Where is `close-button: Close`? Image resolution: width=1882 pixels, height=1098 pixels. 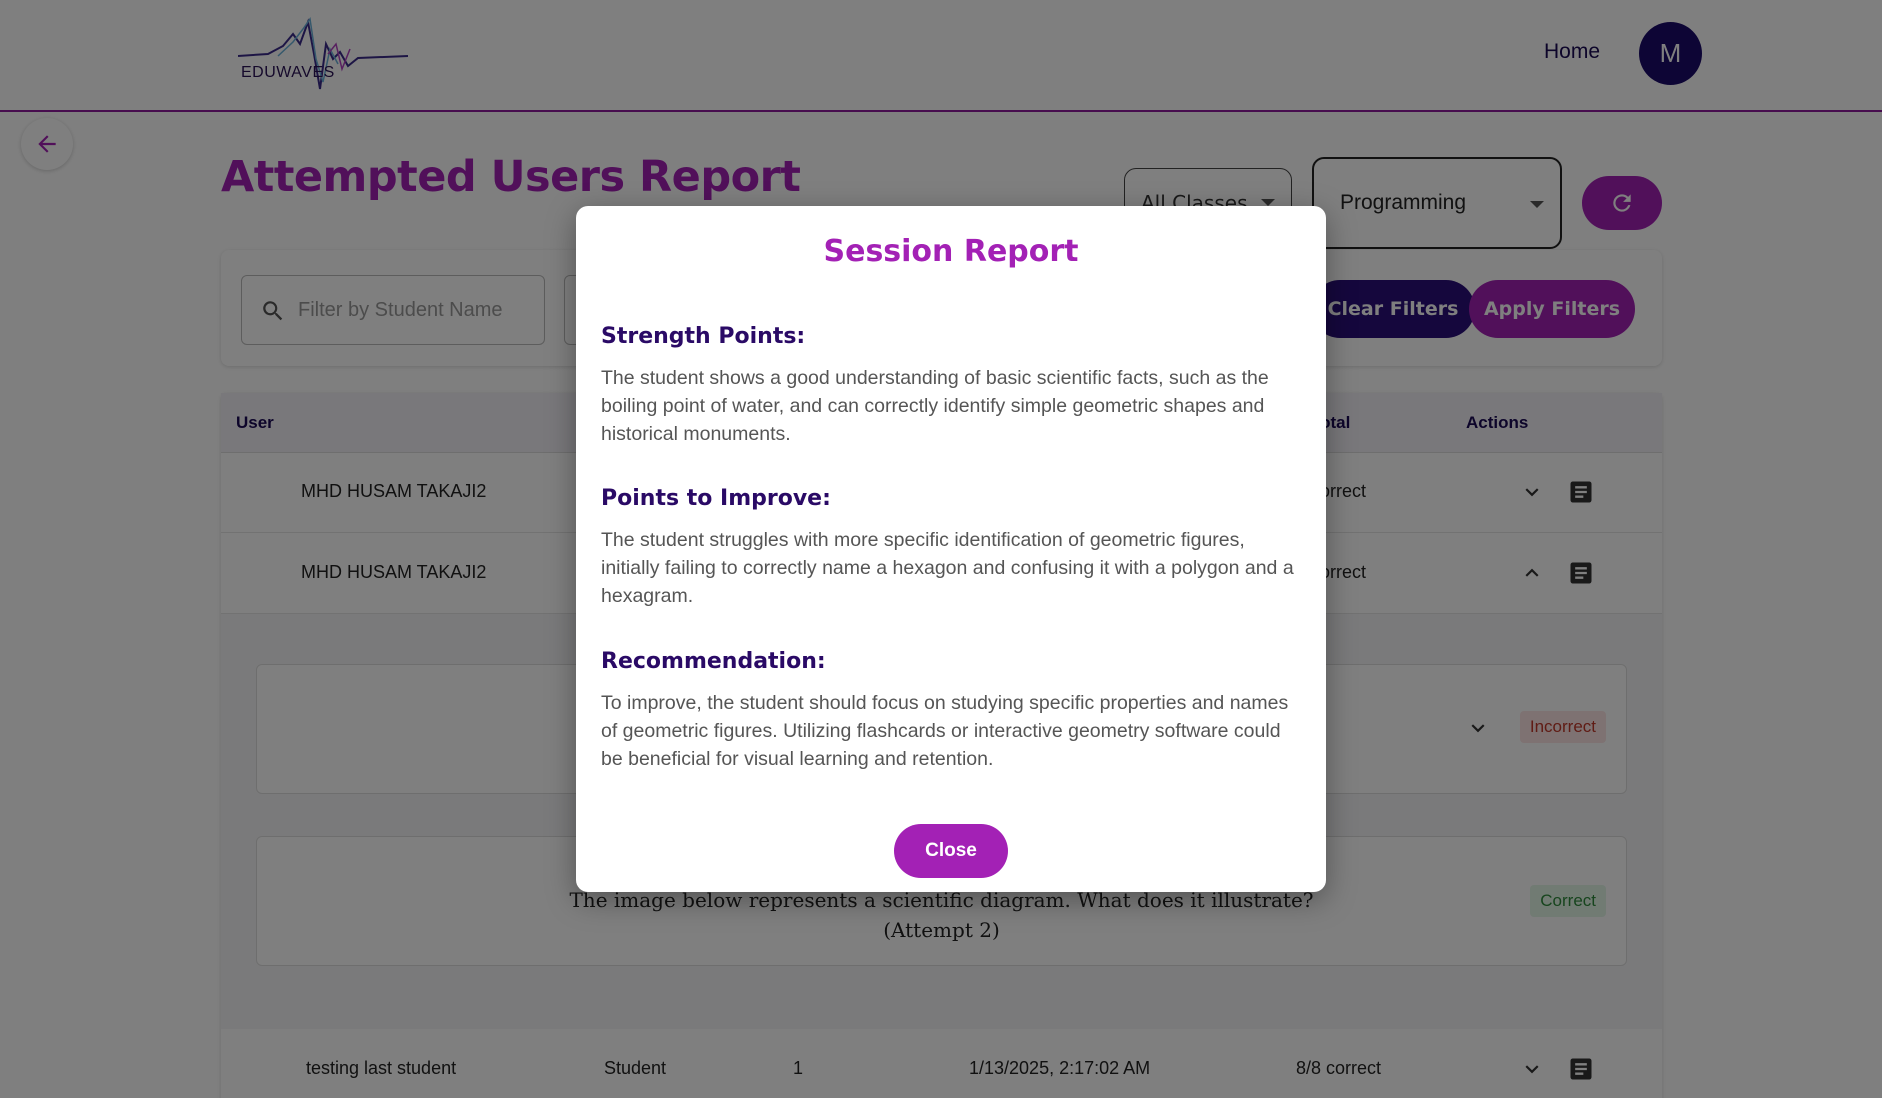 close-button: Close is located at coordinates (951, 851).